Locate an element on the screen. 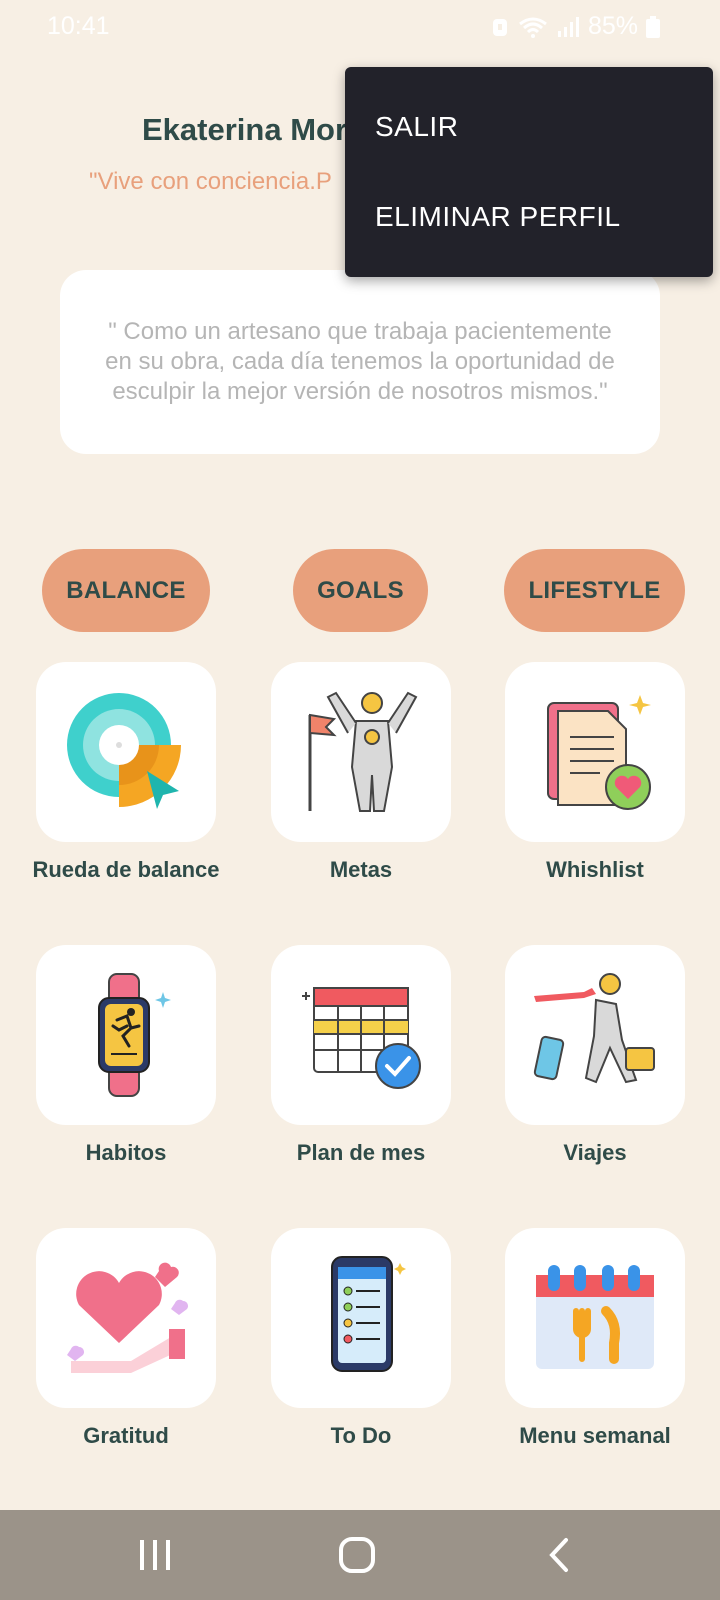 This screenshot has width=720, height=1600. trophy-person-icon is located at coordinates (363, 751).